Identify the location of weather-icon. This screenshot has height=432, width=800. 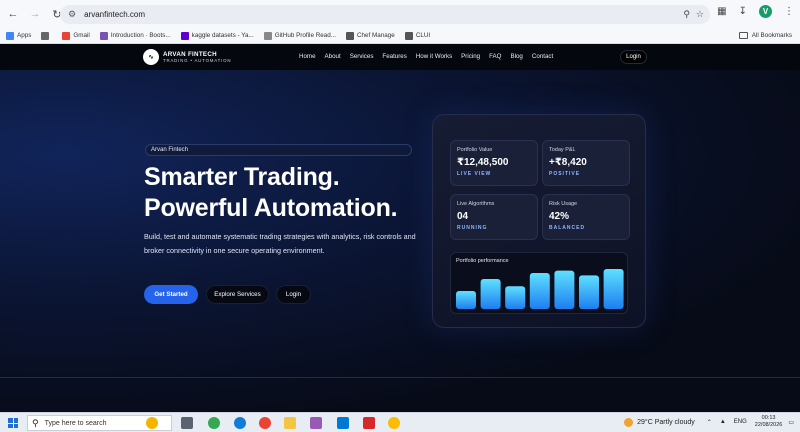
(629, 422).